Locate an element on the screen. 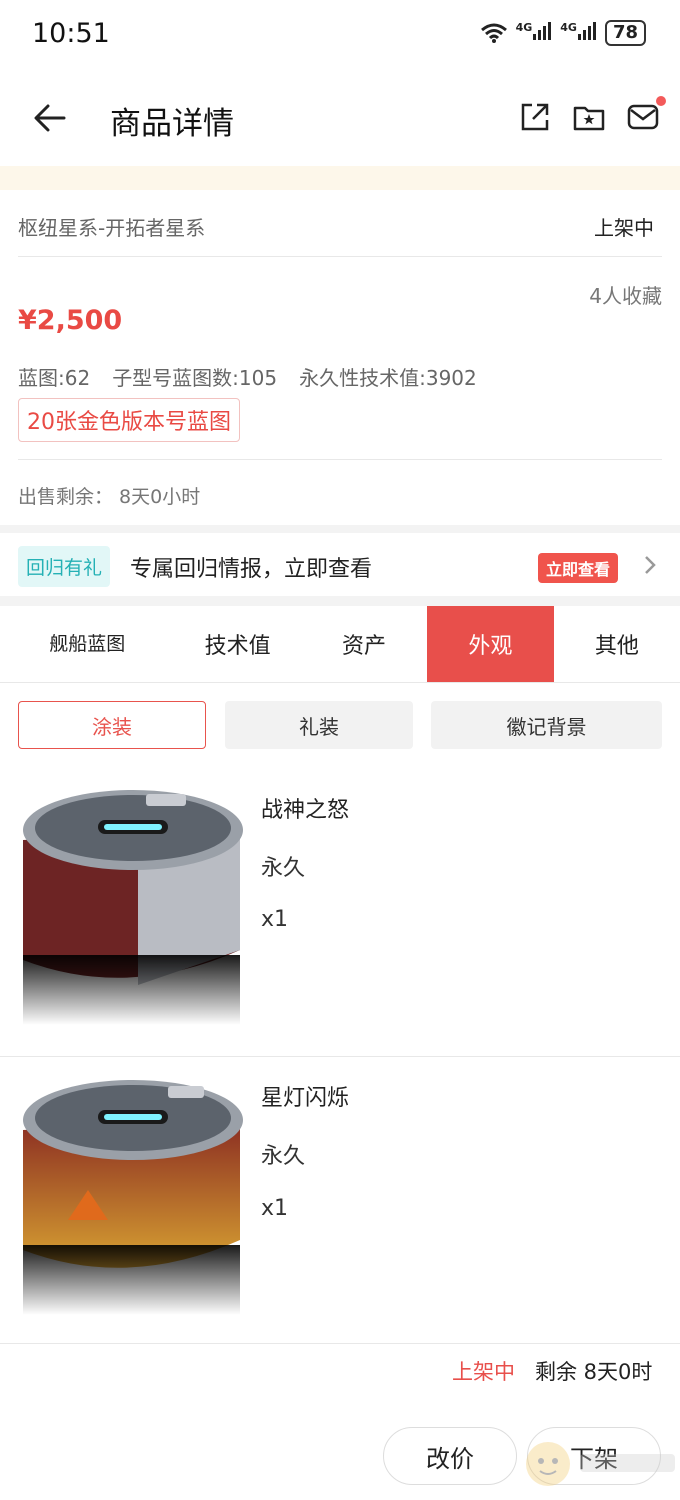  subtab-outfit: 礼装 is located at coordinates (319, 725).